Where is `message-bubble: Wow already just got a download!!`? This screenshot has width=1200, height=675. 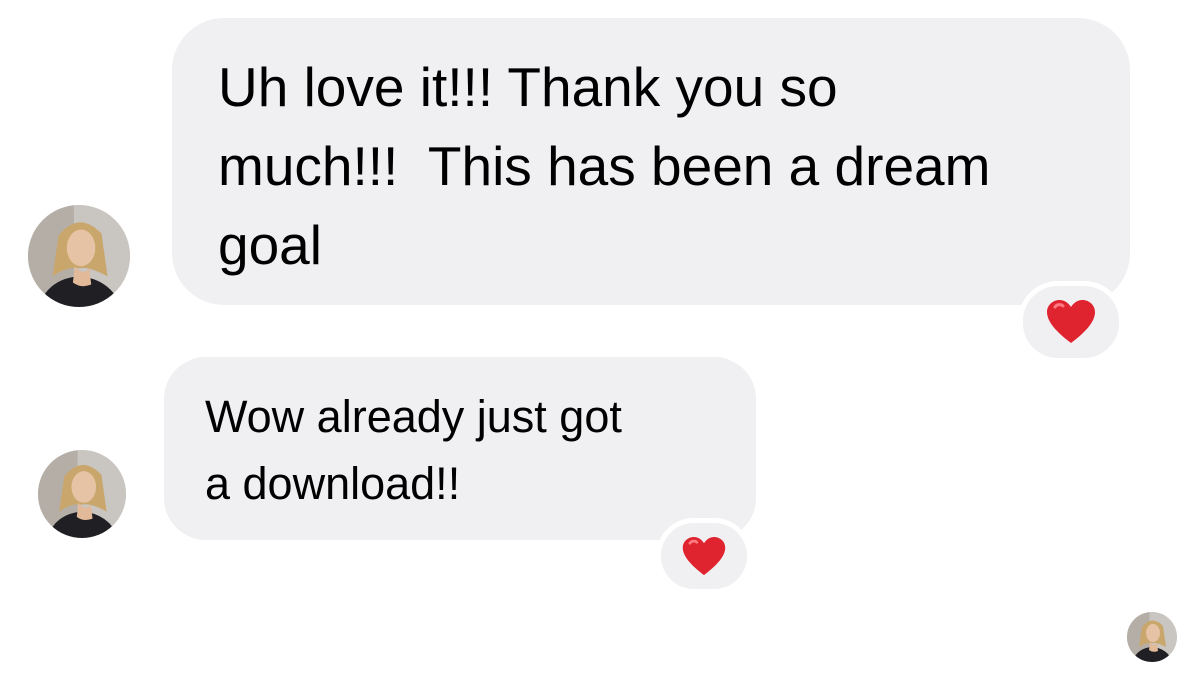 message-bubble: Wow already just got a download!! is located at coordinates (460, 448).